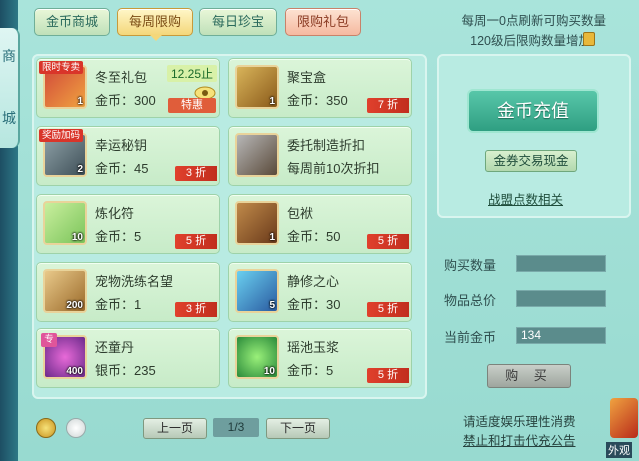  What do you see at coordinates (121, 145) in the screenshot?
I see `item-name: 幸运秘钥` at bounding box center [121, 145].